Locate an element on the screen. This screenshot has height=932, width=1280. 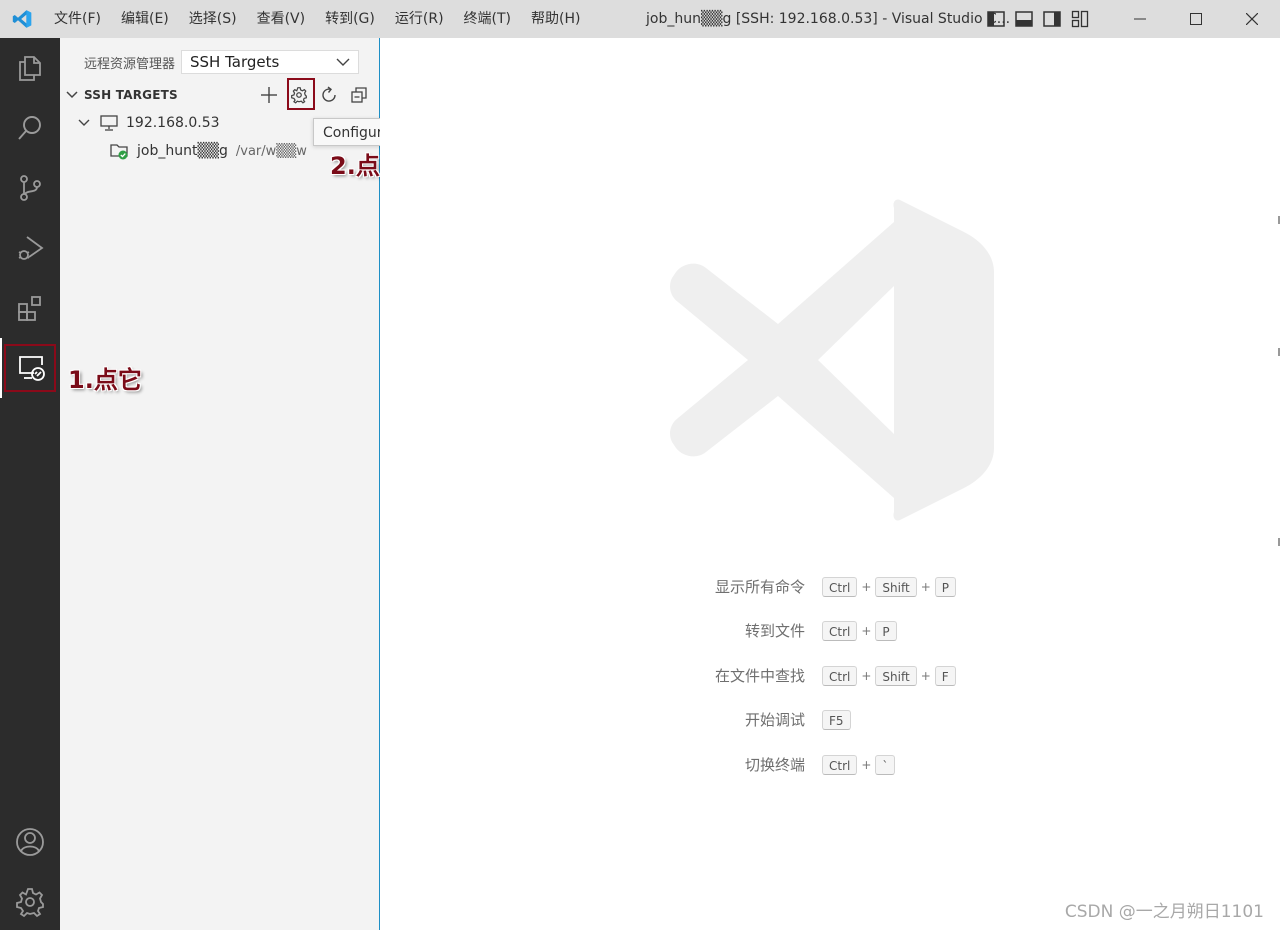
vscode-watermark-logo-icon is located at coordinates (832, 360).